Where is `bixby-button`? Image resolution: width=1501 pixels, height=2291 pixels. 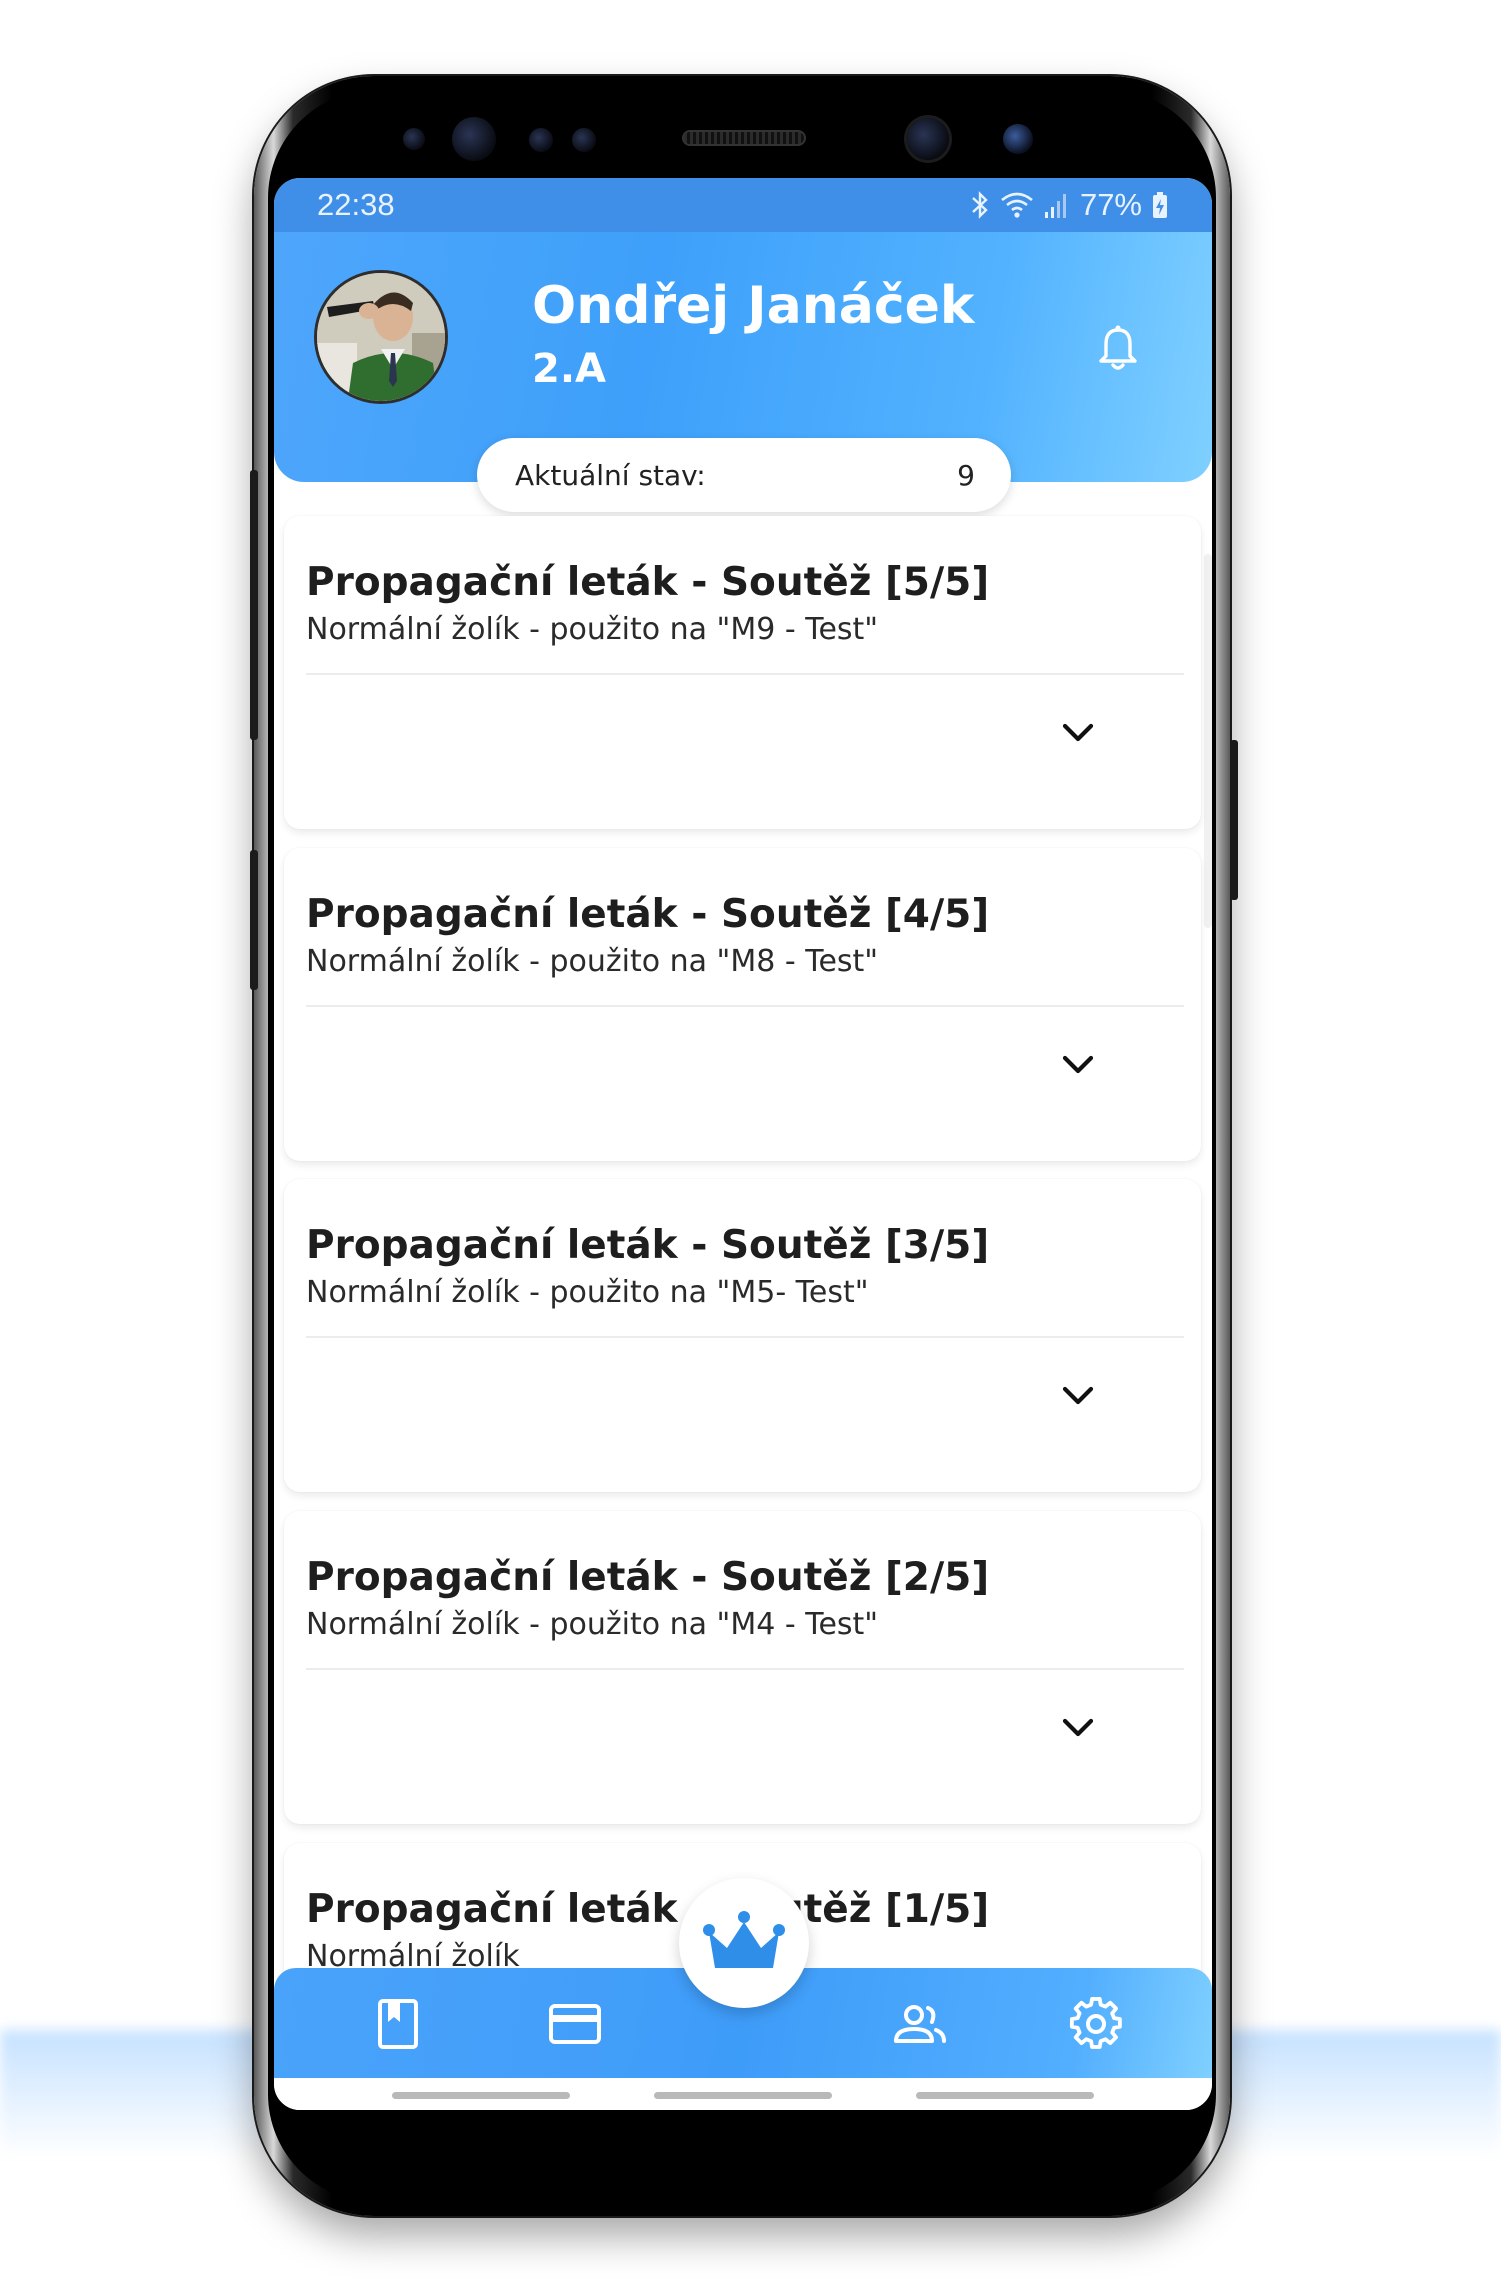
bixby-button is located at coordinates (254, 920).